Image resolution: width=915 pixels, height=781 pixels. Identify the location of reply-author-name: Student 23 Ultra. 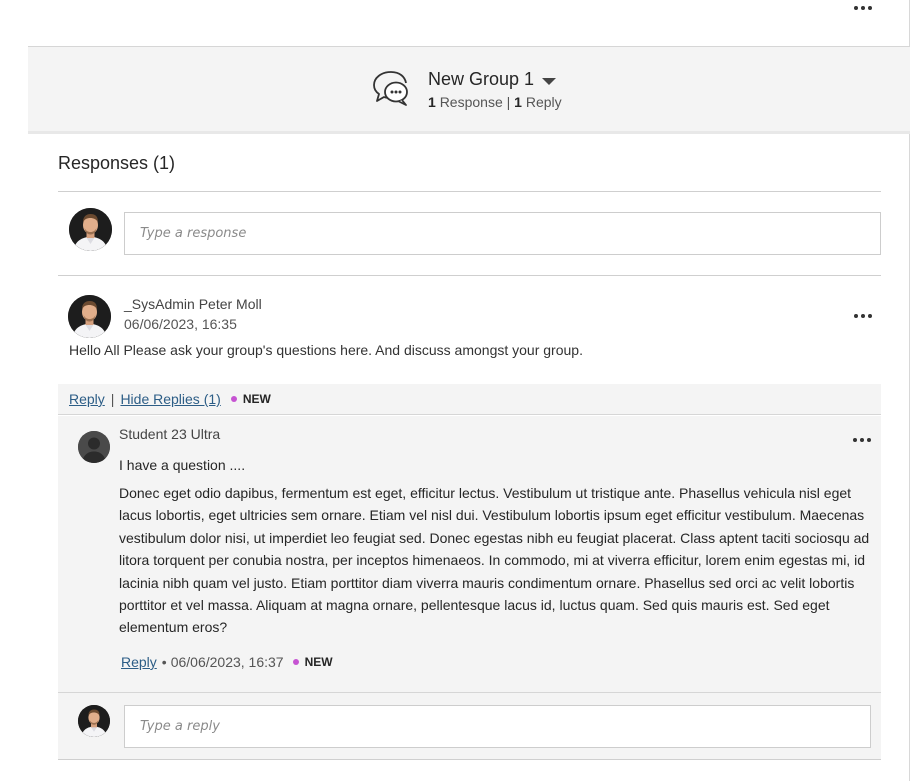
(169, 434).